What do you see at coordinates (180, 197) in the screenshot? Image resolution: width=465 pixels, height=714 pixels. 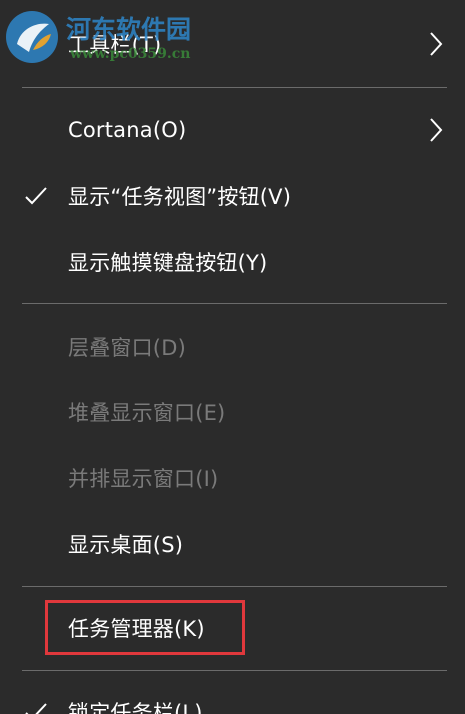 I see `menu-item-label: 显示“任务视图”按钮(V)` at bounding box center [180, 197].